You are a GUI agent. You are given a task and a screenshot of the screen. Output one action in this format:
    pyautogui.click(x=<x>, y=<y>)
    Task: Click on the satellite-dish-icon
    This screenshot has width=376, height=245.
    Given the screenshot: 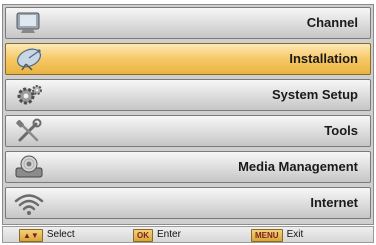 What is the action you would take?
    pyautogui.click(x=30, y=59)
    